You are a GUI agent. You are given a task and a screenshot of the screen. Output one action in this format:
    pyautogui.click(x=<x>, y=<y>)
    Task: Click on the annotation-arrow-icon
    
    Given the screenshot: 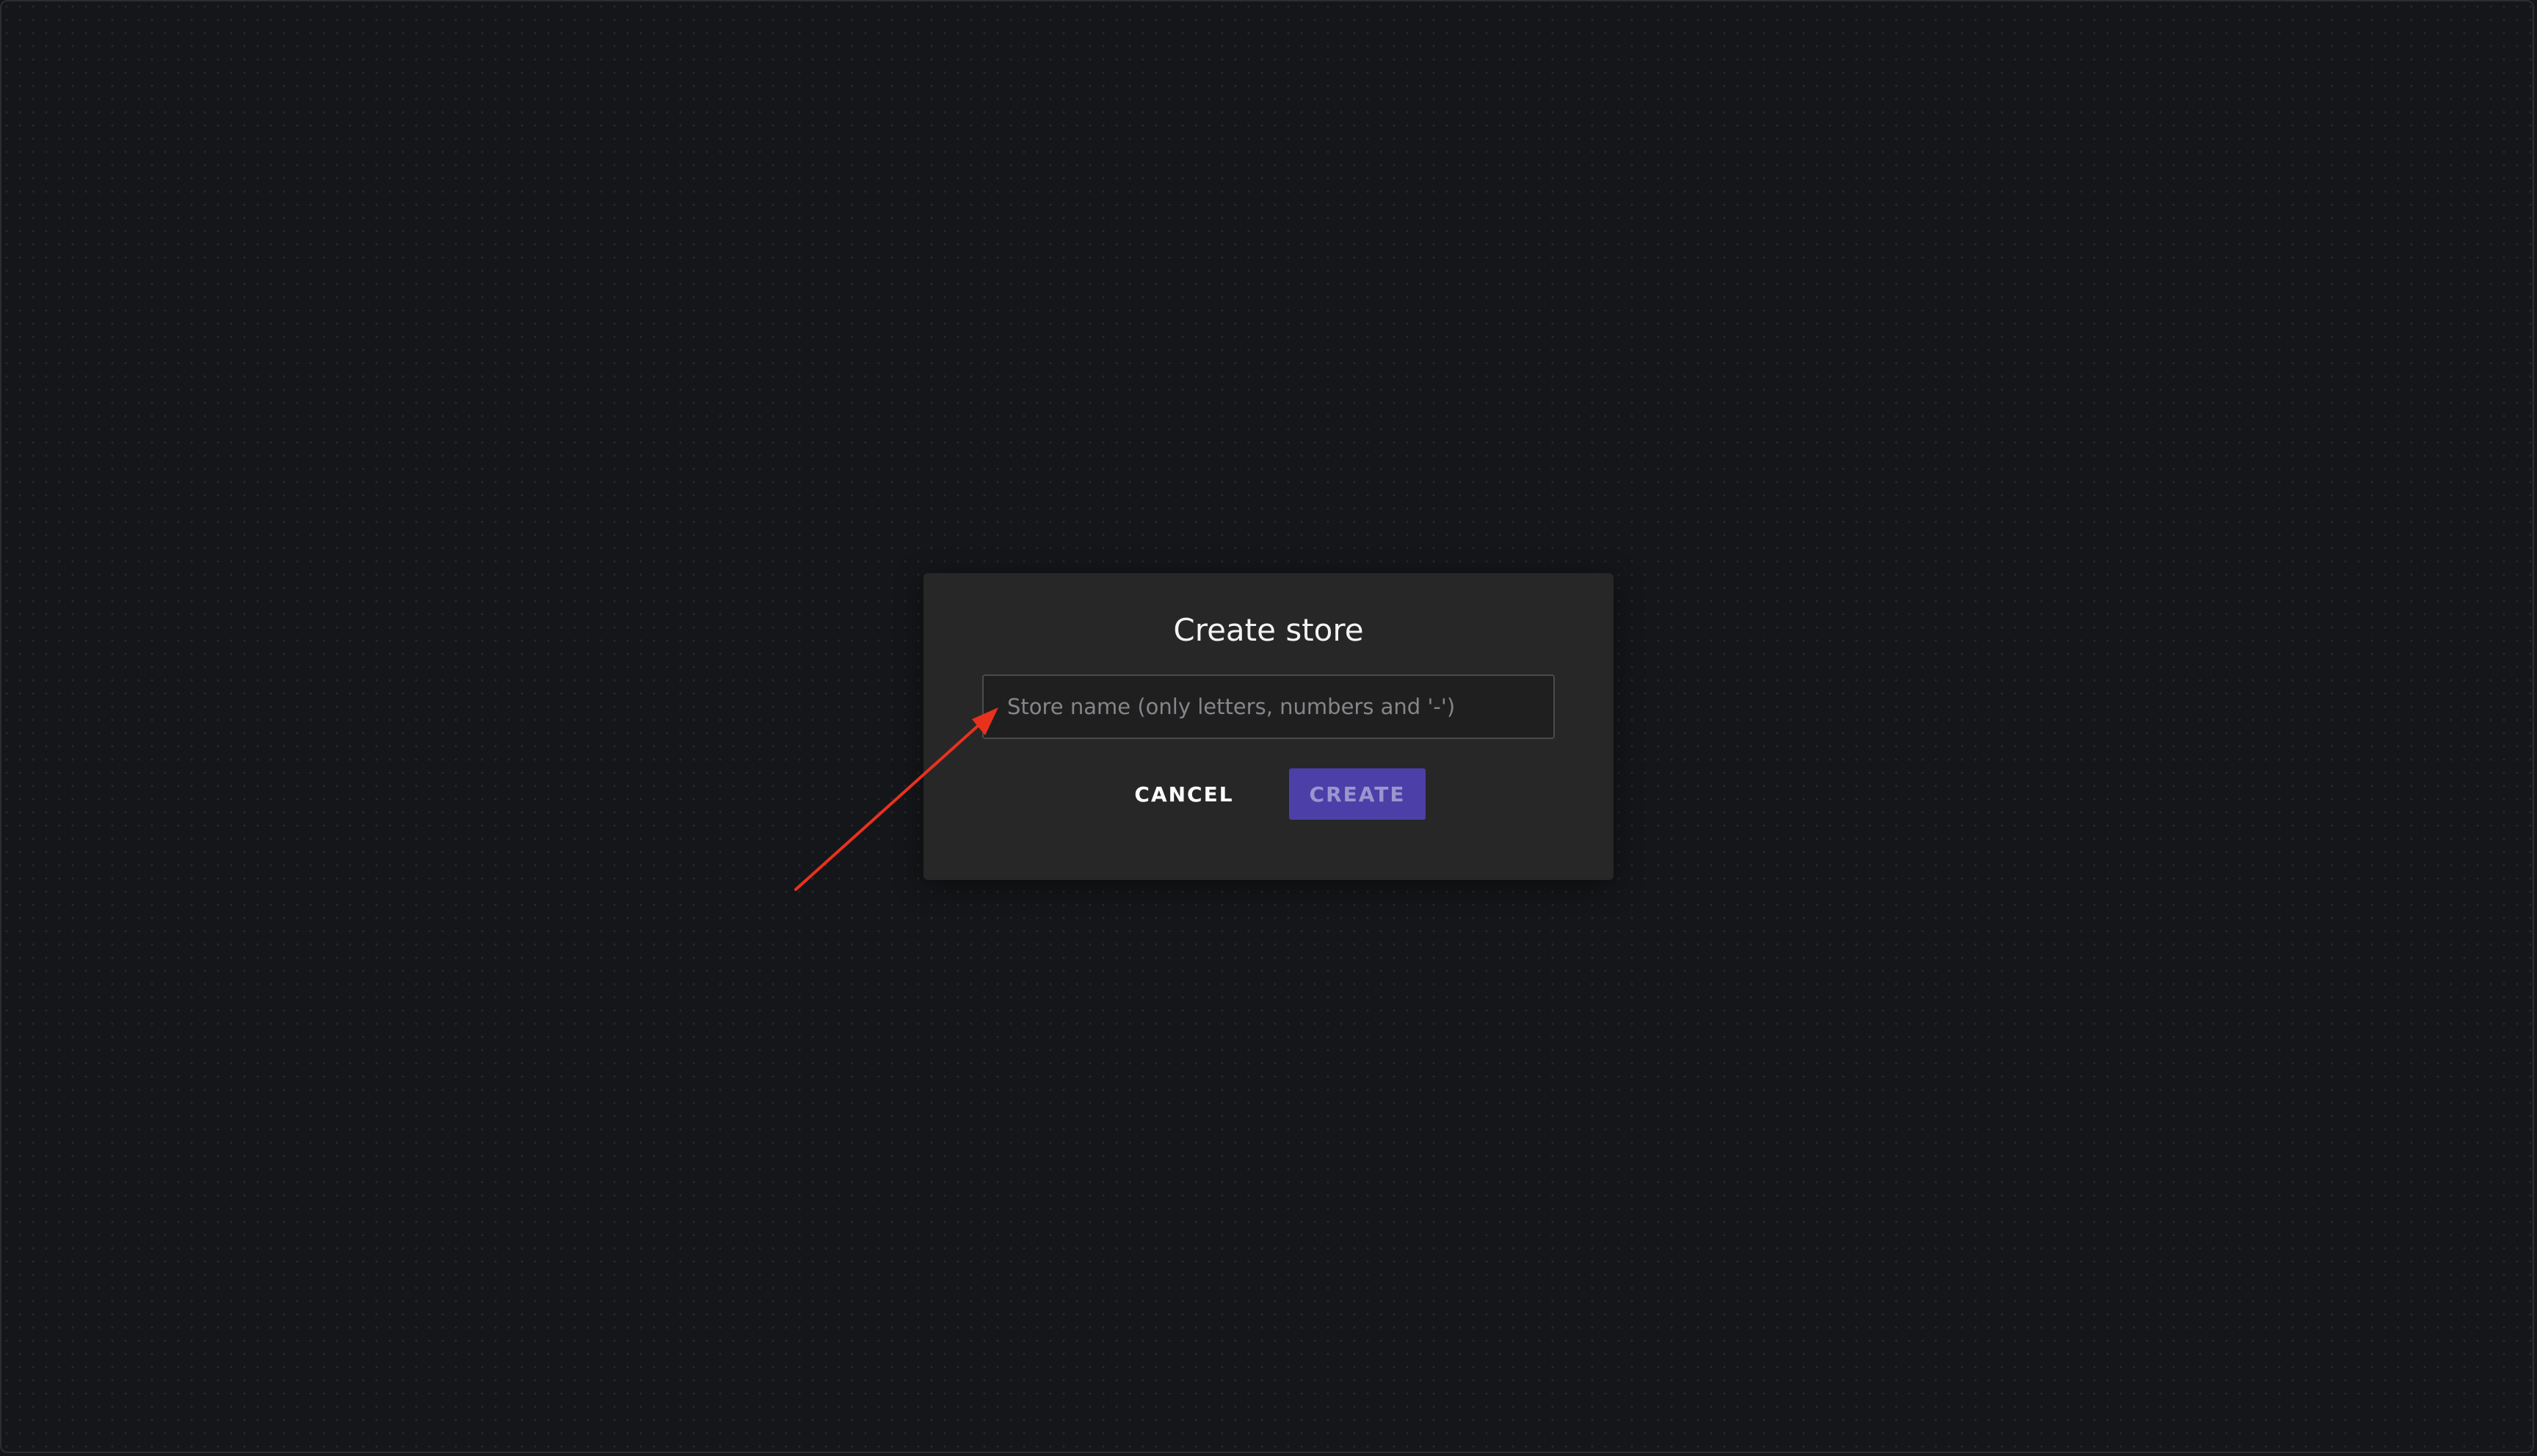 What is the action you would take?
    pyautogui.click(x=896, y=799)
    